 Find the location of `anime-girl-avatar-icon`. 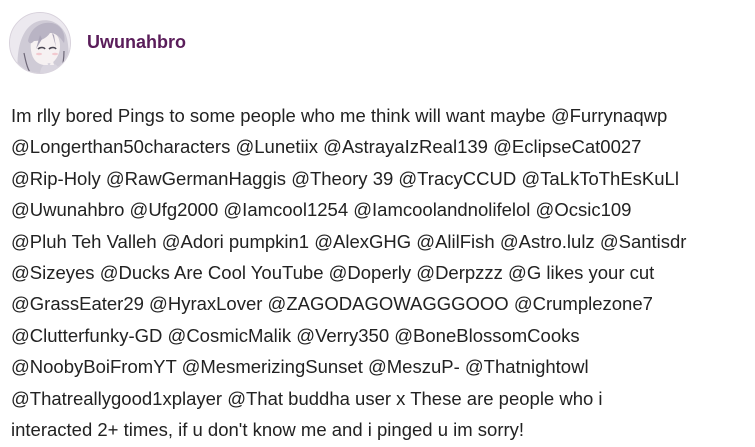

anime-girl-avatar-icon is located at coordinates (40, 43).